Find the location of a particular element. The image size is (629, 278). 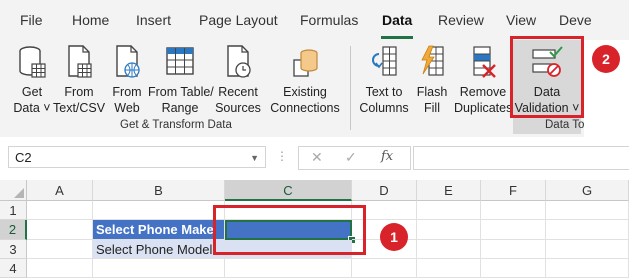

text-to-columns-button: Text to Columns is located at coordinates (384, 81).